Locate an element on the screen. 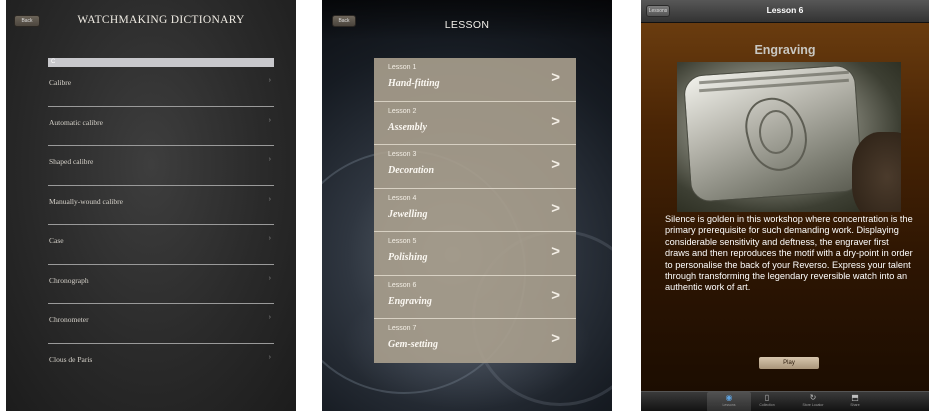 This screenshot has height=411, width=935. lesson-item: Lesson 7 Gem-setting > is located at coordinates (475, 341).